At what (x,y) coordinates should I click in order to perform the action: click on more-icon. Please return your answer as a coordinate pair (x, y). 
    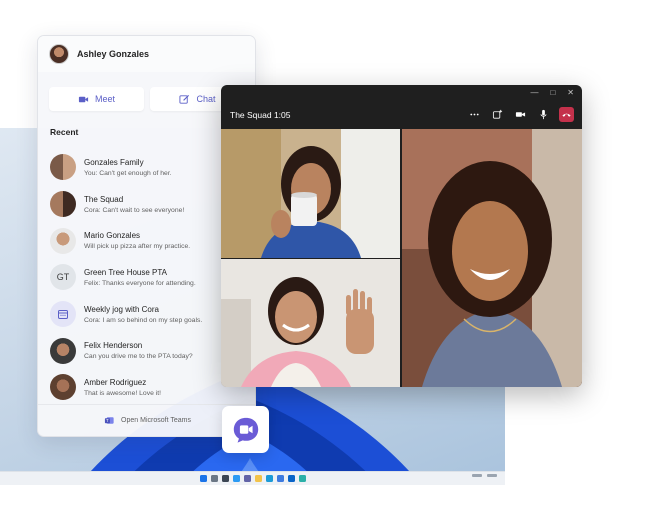
    Looking at the image, I should click on (474, 115).